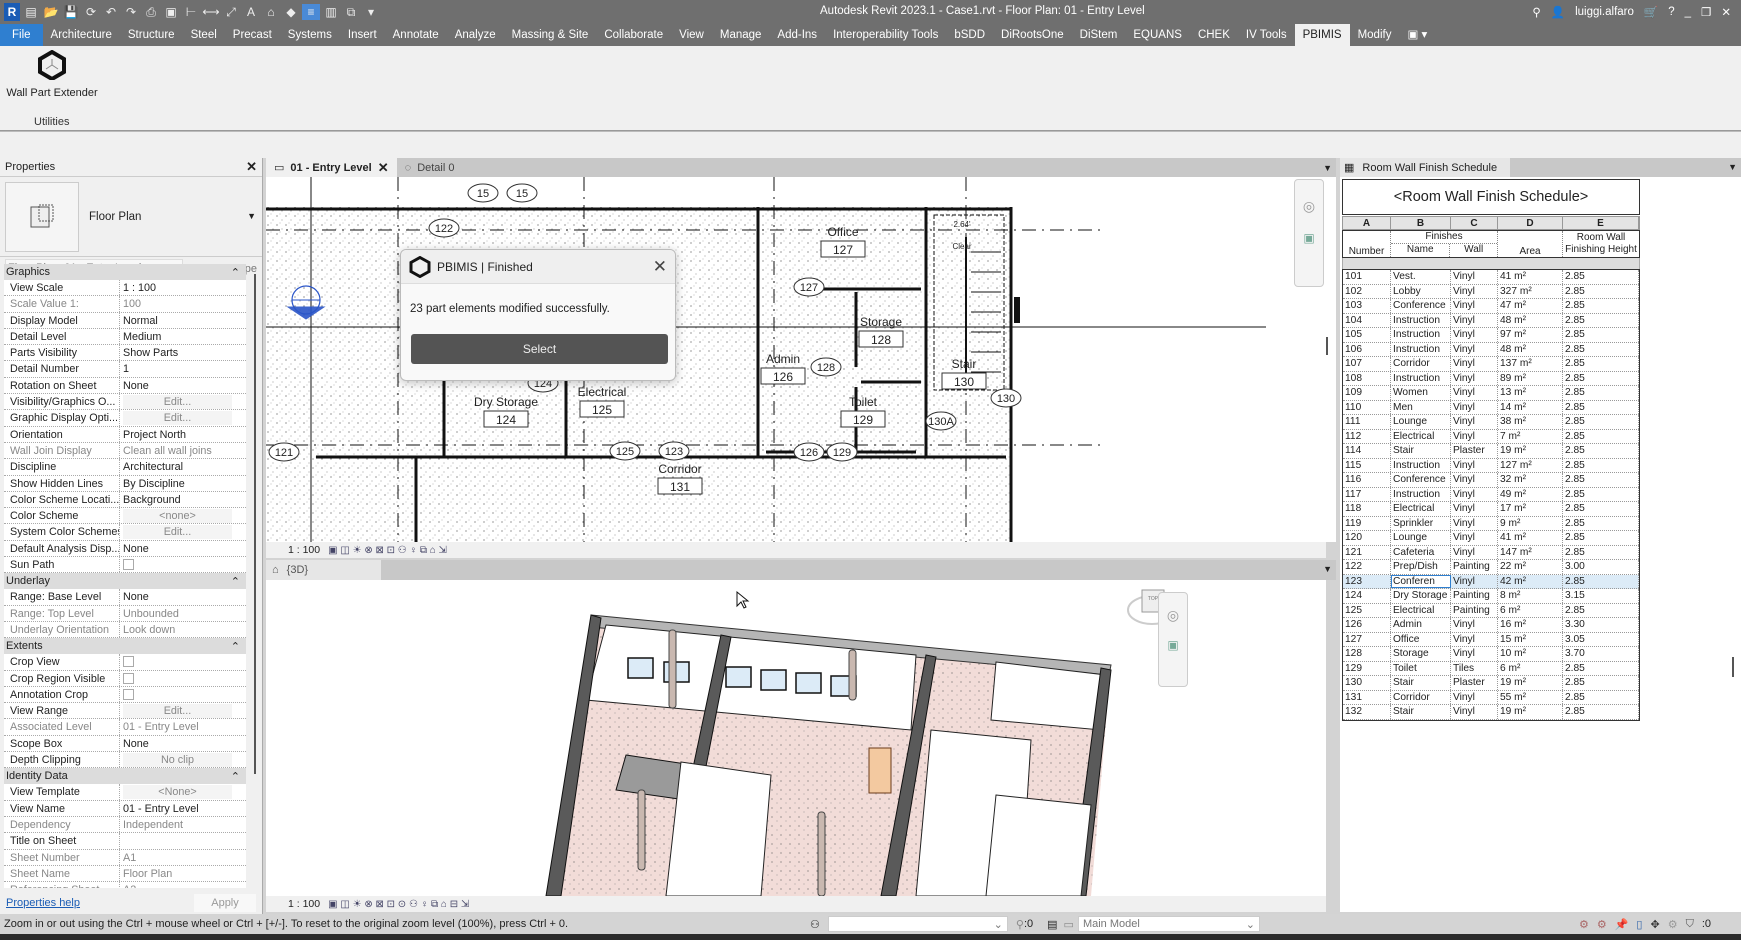 This screenshot has height=940, width=1741. I want to click on schedule-cell: 105, so click(1367, 335).